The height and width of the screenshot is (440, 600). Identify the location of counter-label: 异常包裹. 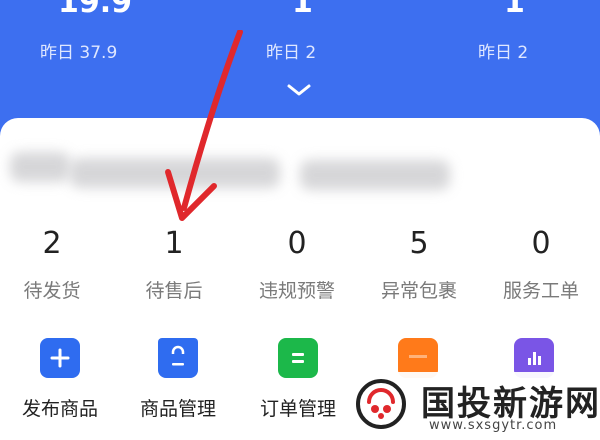
(418, 291).